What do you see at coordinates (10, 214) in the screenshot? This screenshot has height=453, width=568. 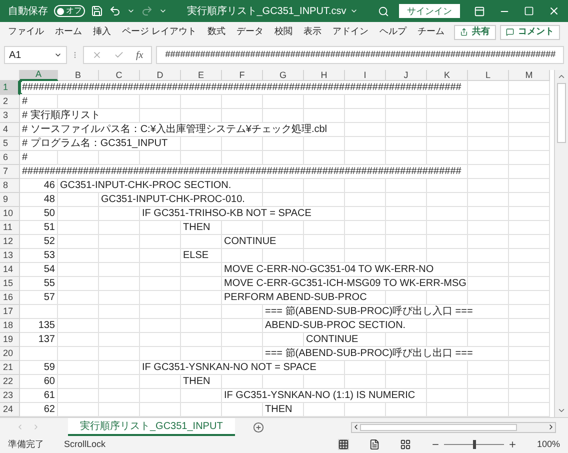 I see `row-header: 10` at bounding box center [10, 214].